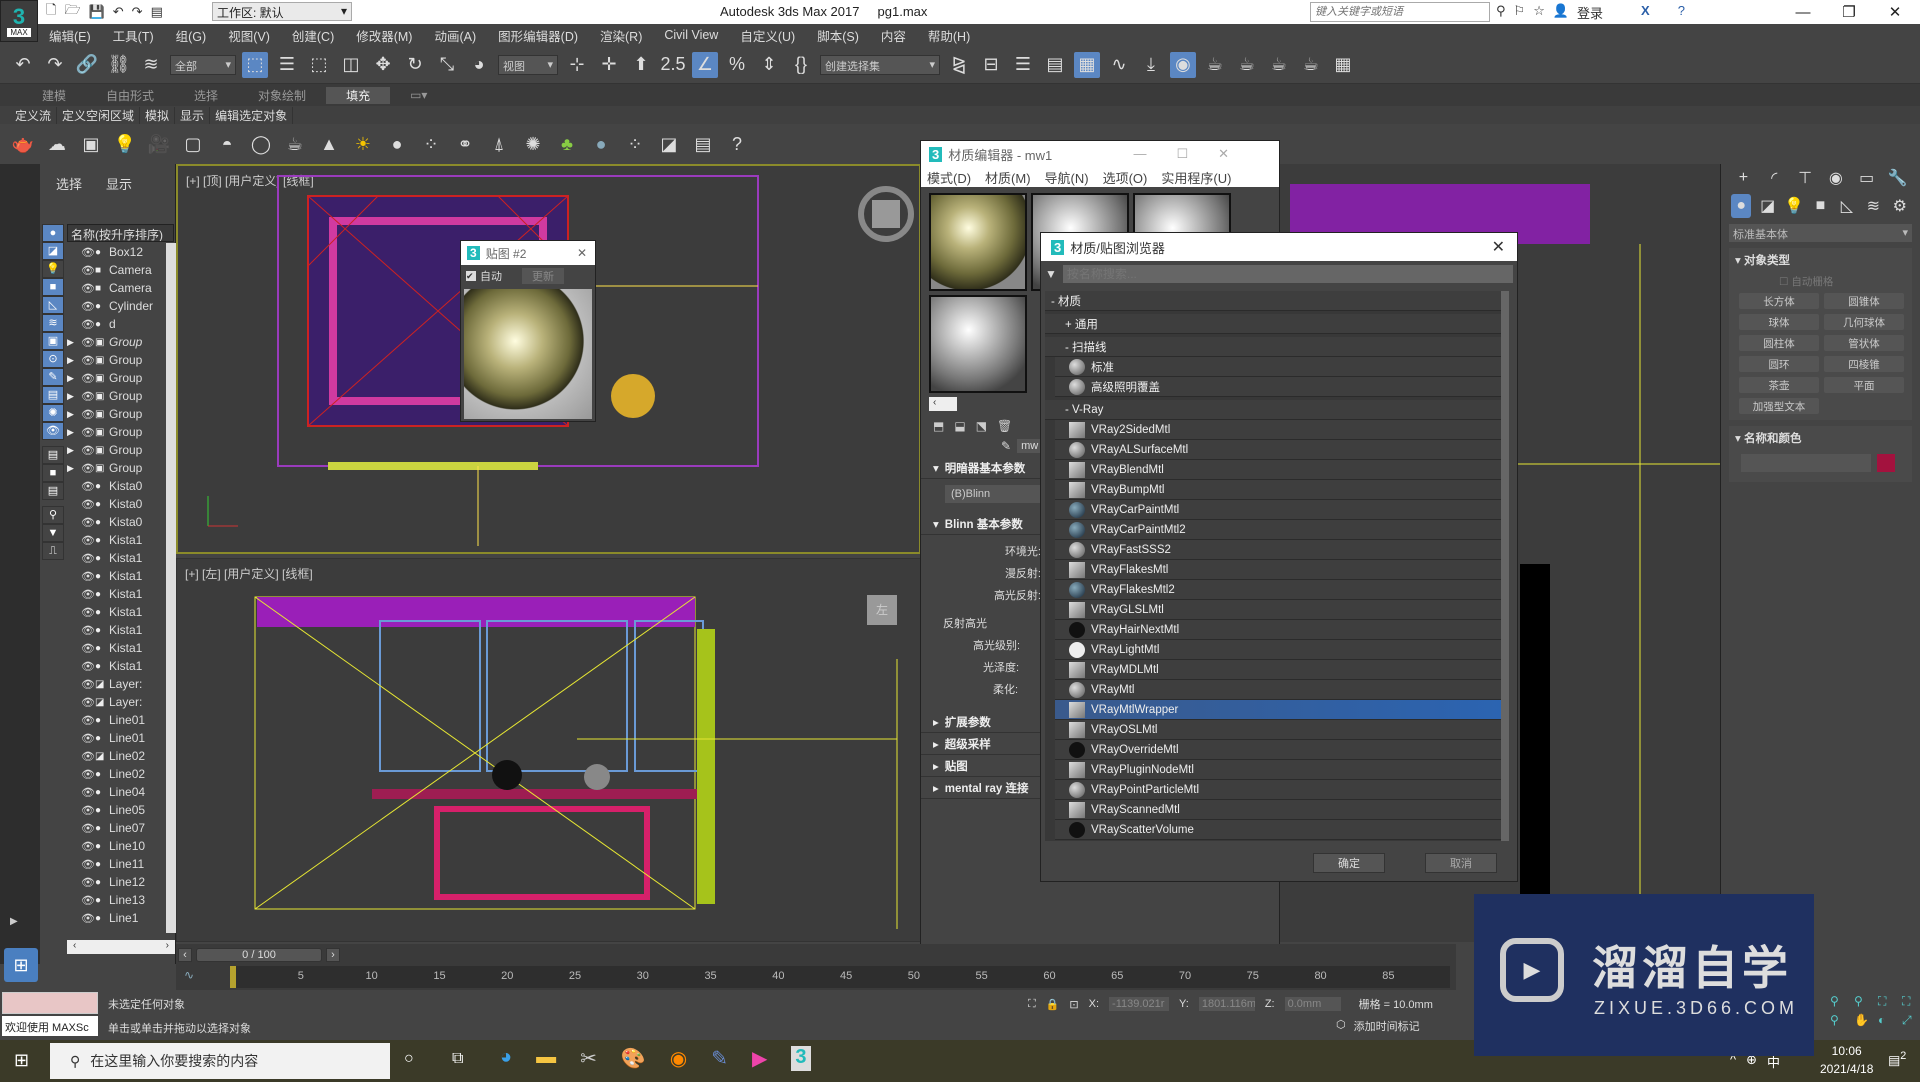 This screenshot has width=1920, height=1082. What do you see at coordinates (53, 515) in the screenshot?
I see `filter-off-icon: ⚲` at bounding box center [53, 515].